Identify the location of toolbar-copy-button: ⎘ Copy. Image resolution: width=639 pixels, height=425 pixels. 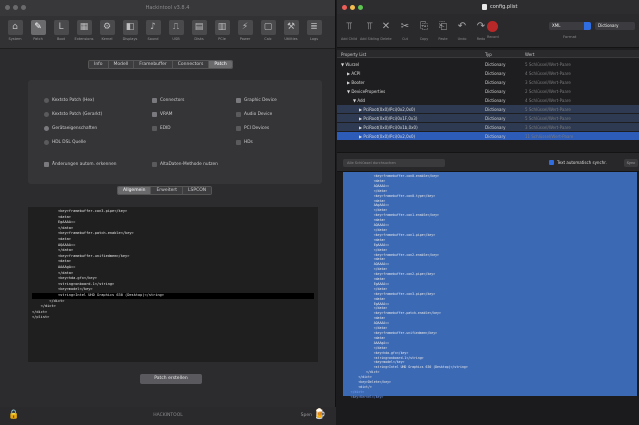
(424, 30).